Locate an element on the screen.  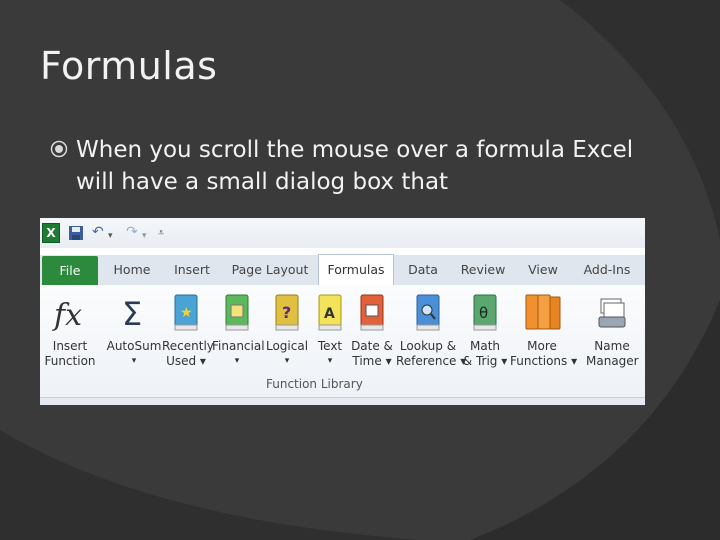
tab-review: Review is located at coordinates (483, 270).